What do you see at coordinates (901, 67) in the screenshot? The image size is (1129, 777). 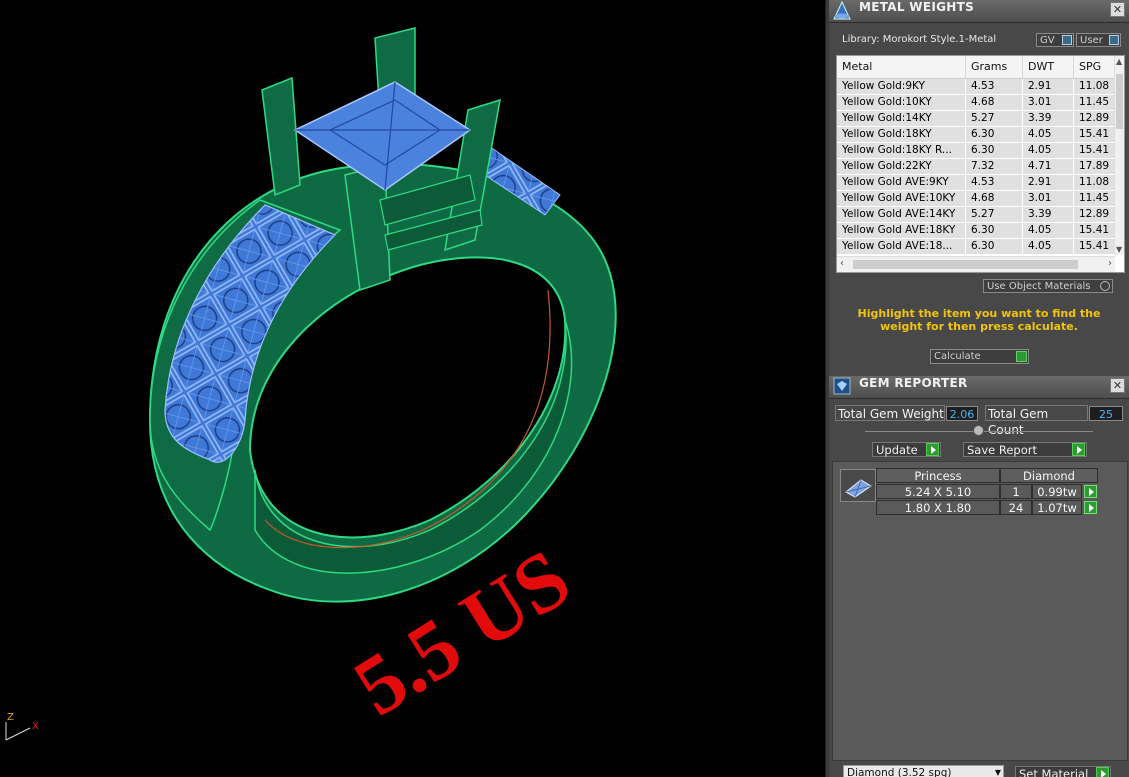 I see `column-header-metal: Metal` at bounding box center [901, 67].